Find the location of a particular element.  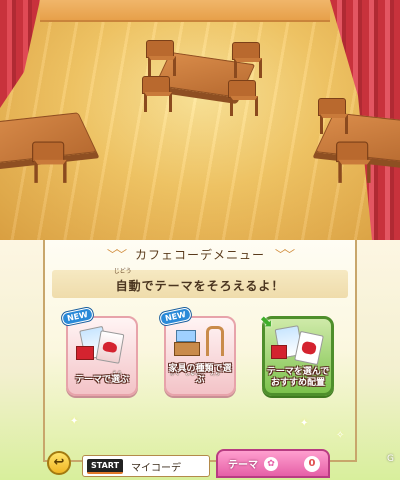

site-watermark: G is located at coordinates (390, 459).